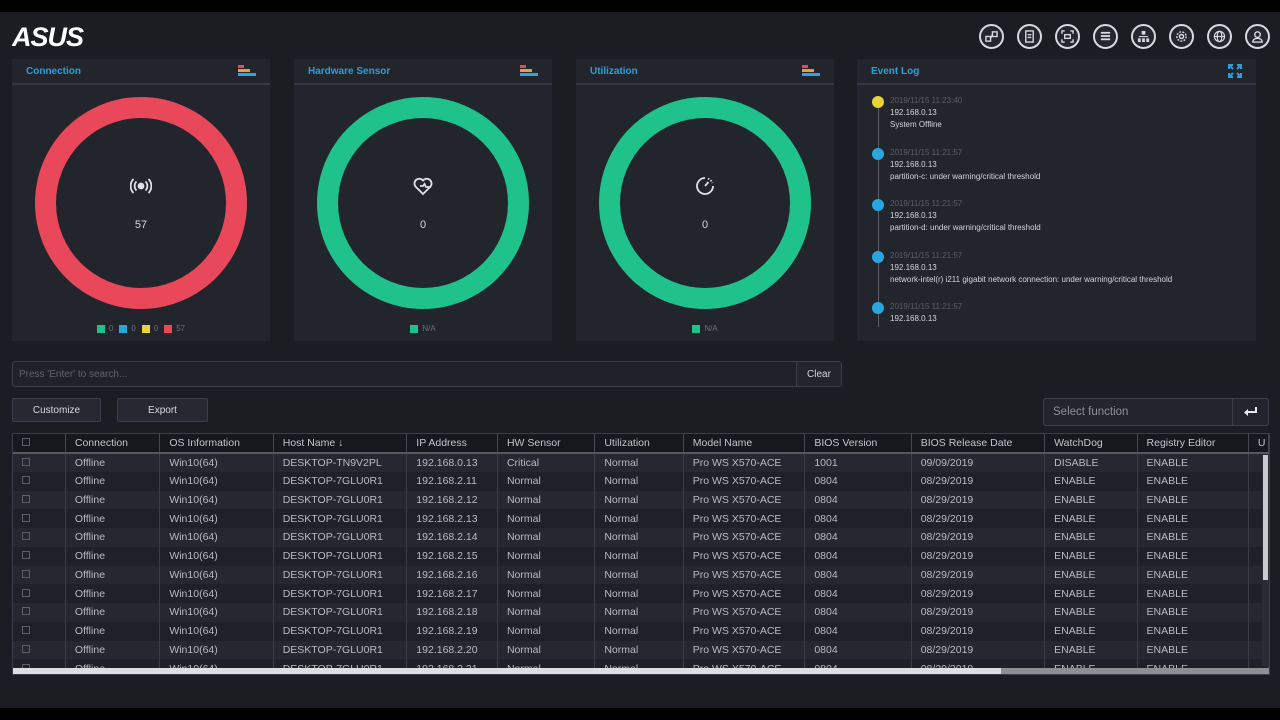  What do you see at coordinates (1091, 444) in the screenshot?
I see `column-header: WatchDog` at bounding box center [1091, 444].